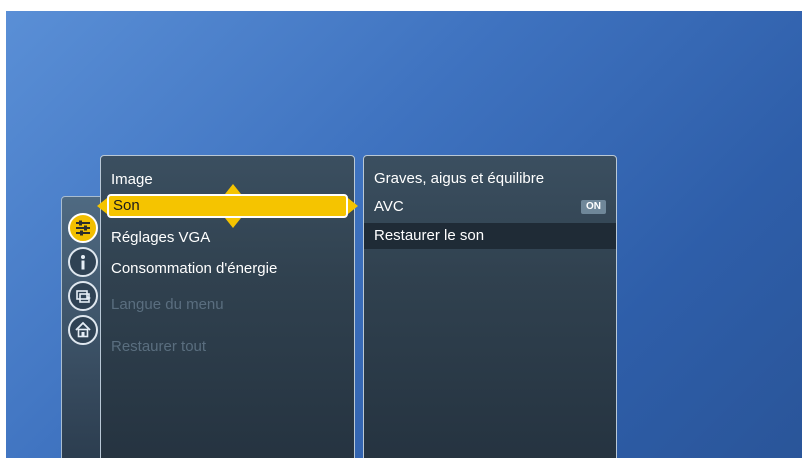 This screenshot has height=458, width=808. What do you see at coordinates (353, 206) in the screenshot?
I see `arrow-right-icon` at bounding box center [353, 206].